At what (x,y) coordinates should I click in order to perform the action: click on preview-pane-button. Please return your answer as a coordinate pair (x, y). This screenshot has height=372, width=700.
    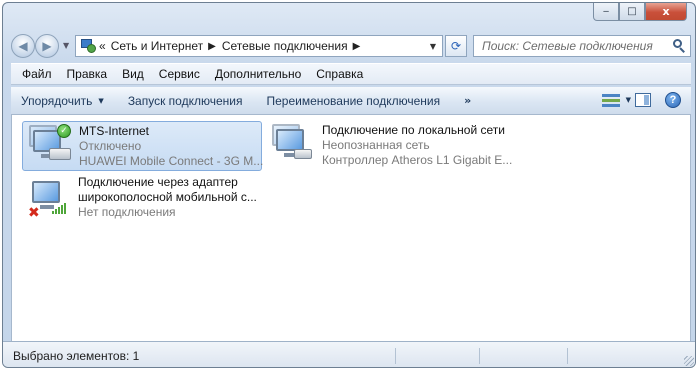
    Looking at the image, I should click on (643, 100).